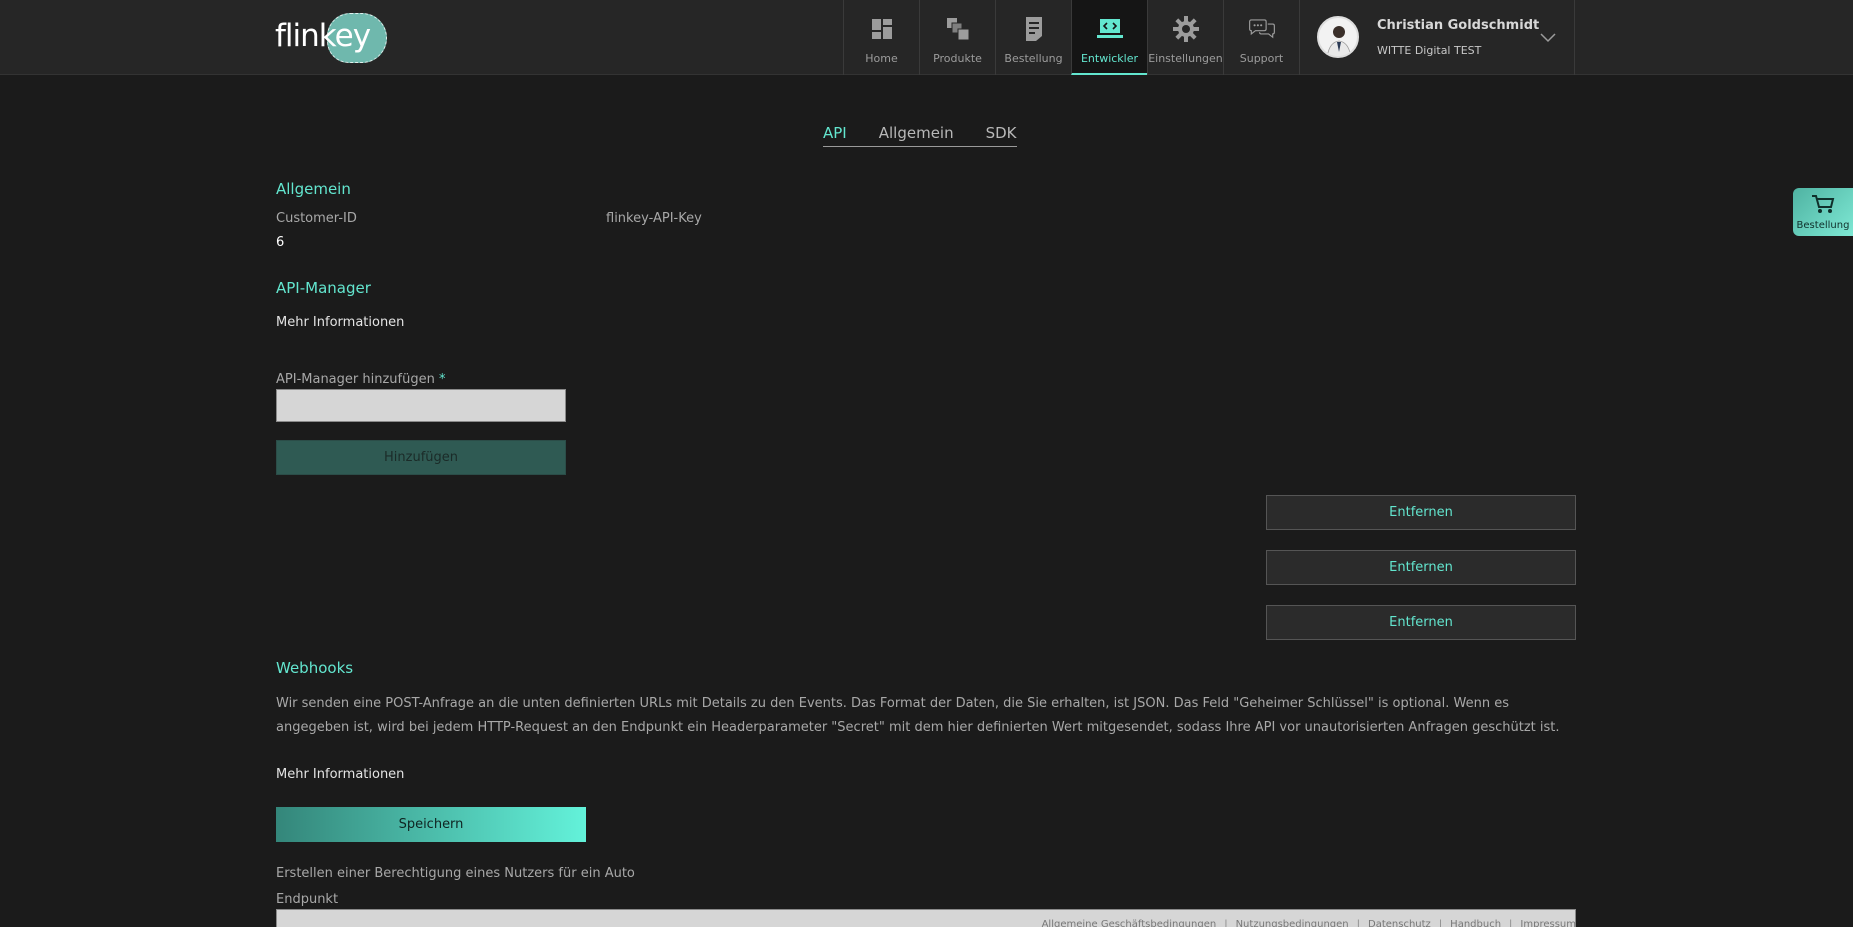 The height and width of the screenshot is (927, 1853). I want to click on dashboard-icon, so click(882, 29).